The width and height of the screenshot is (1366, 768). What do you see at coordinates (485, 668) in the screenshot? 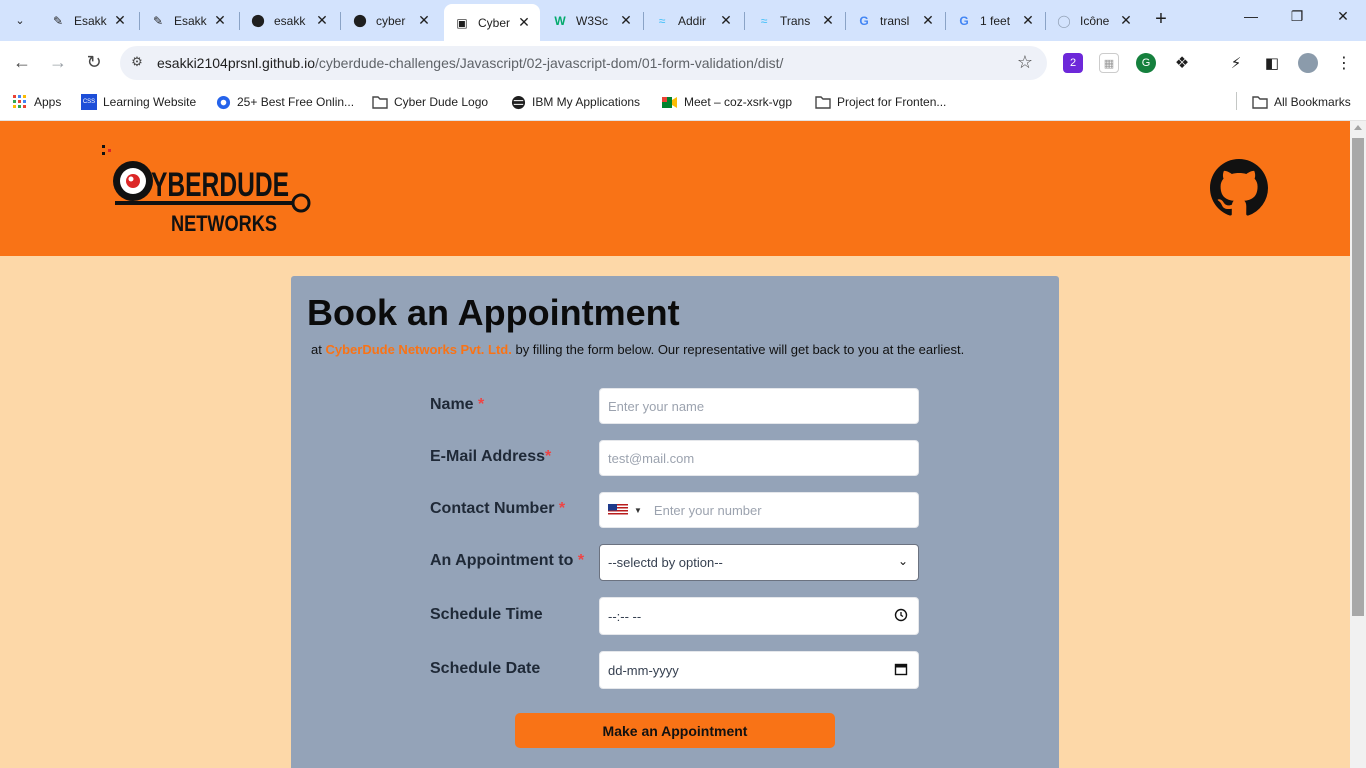
I see `date-label-text: Schedule Date` at bounding box center [485, 668].